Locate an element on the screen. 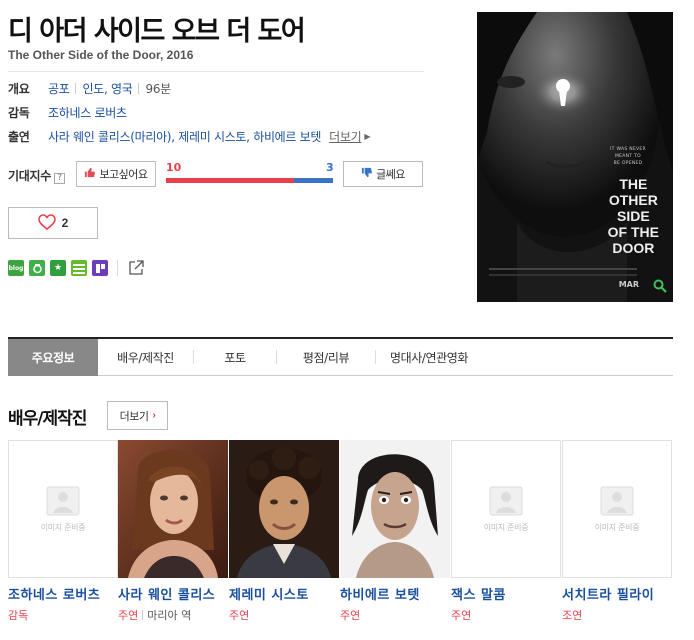 The width and height of the screenshot is (694, 640). cast-card: 제레미 시스토 주연 is located at coordinates (284, 531).